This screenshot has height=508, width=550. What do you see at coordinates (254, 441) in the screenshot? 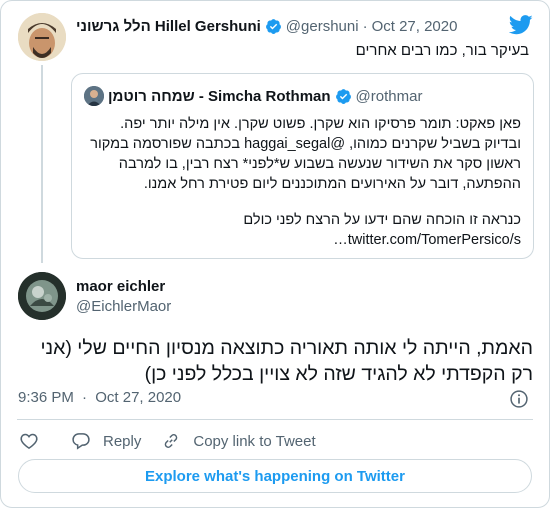
I see `copy-link-label: Copy link to Tweet` at bounding box center [254, 441].